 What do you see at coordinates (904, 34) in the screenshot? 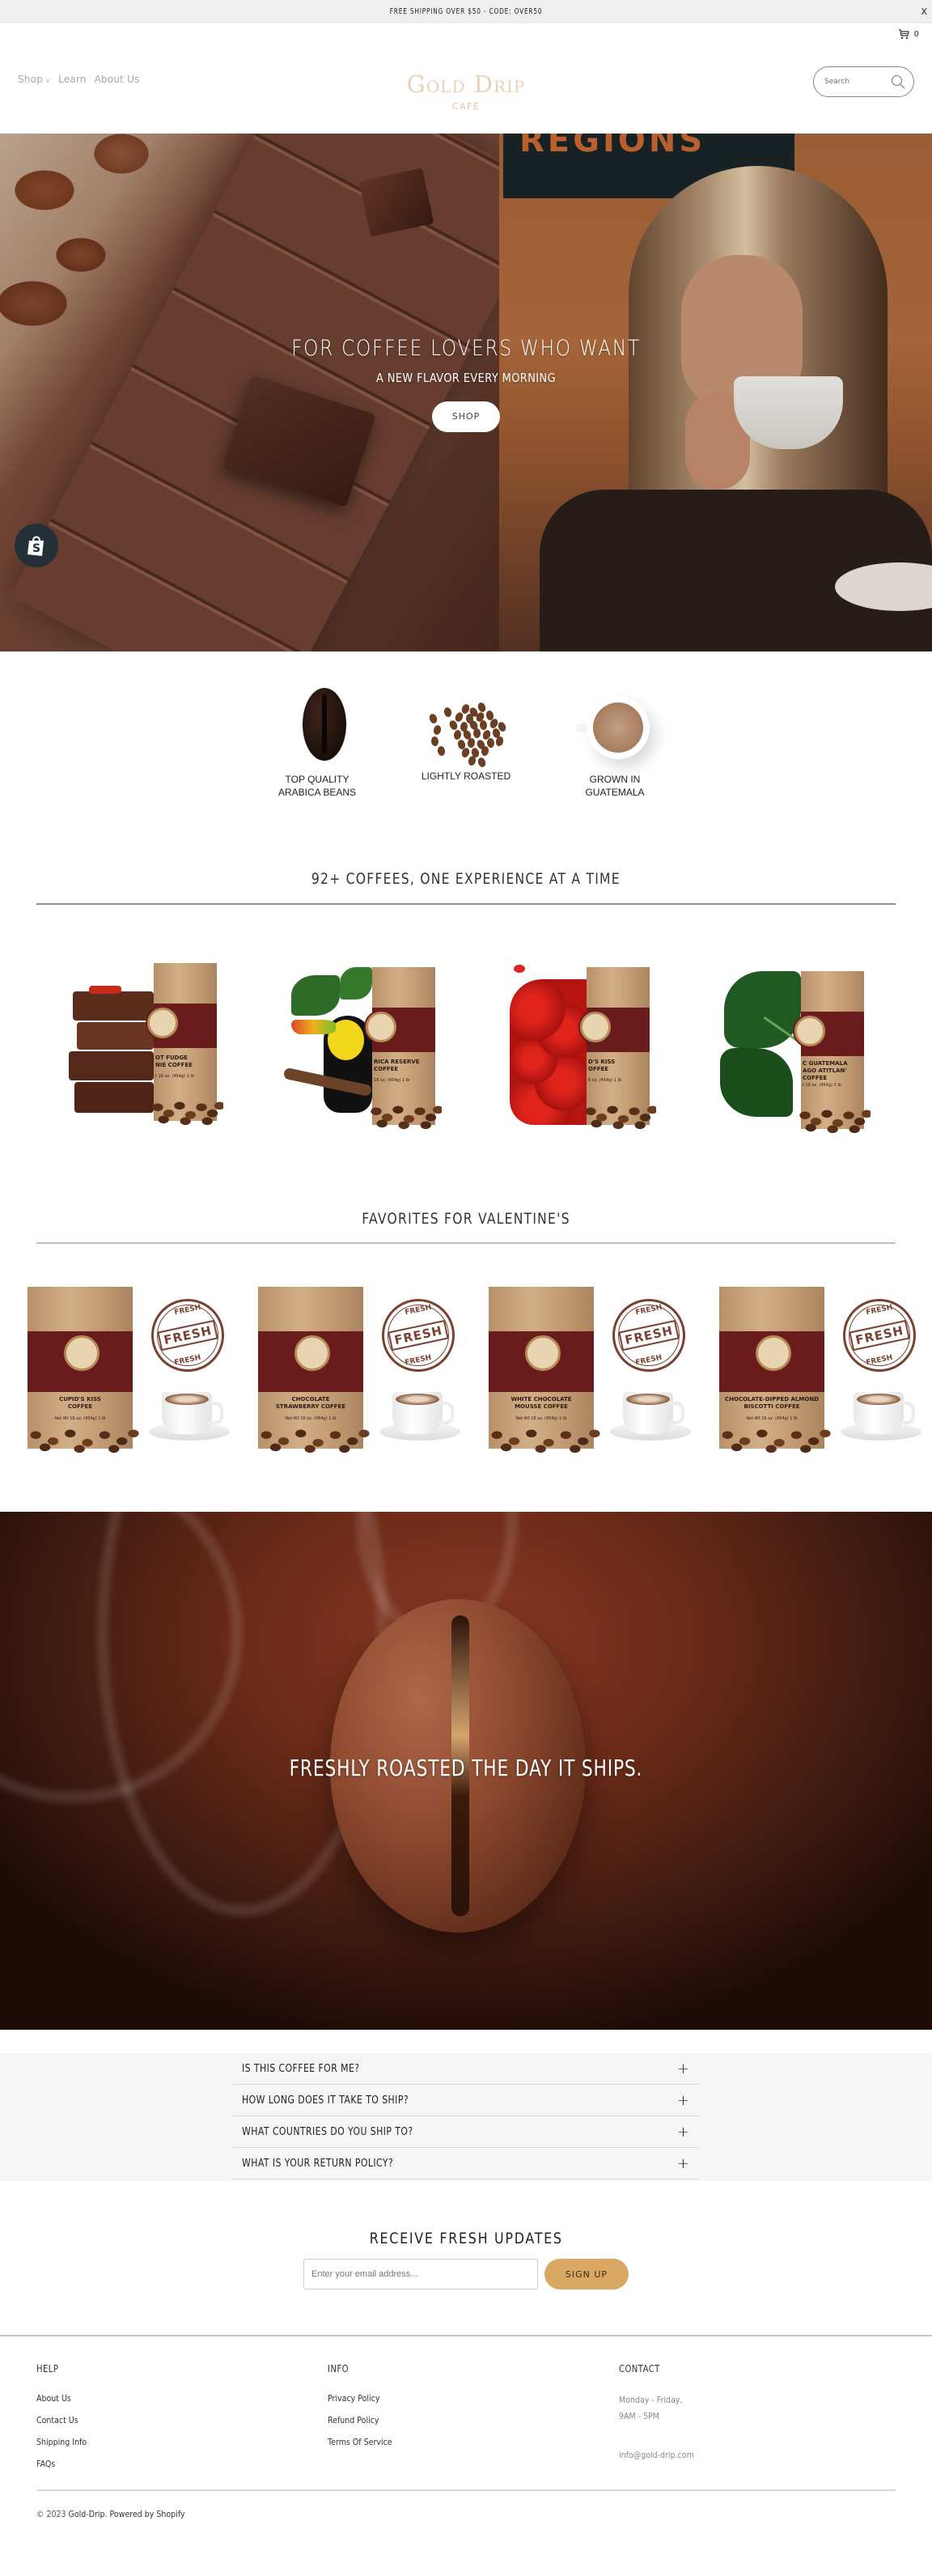
I see `cart-icon` at bounding box center [904, 34].